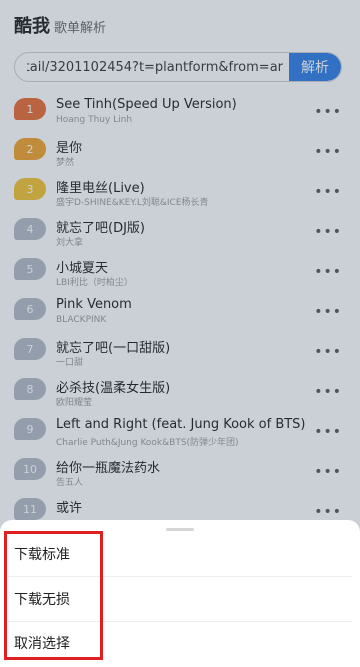 Image resolution: width=360 pixels, height=667 pixels. What do you see at coordinates (180, 599) in the screenshot?
I see `download-lossless-option: 下载无损` at bounding box center [180, 599].